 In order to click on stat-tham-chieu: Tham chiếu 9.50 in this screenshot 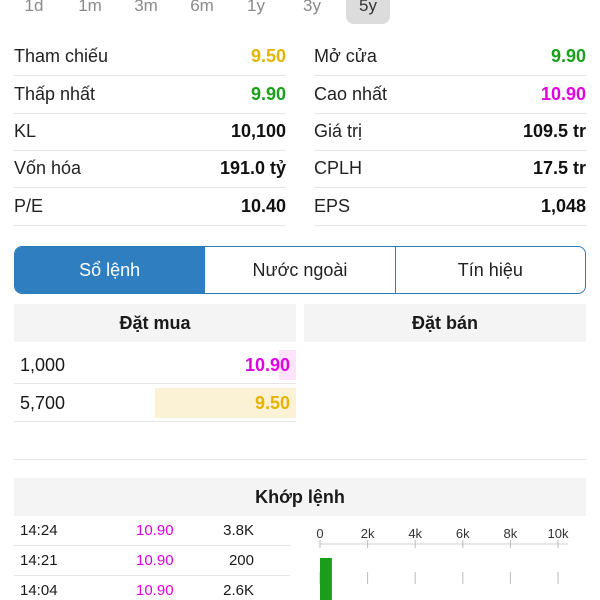, I will do `click(150, 57)`.